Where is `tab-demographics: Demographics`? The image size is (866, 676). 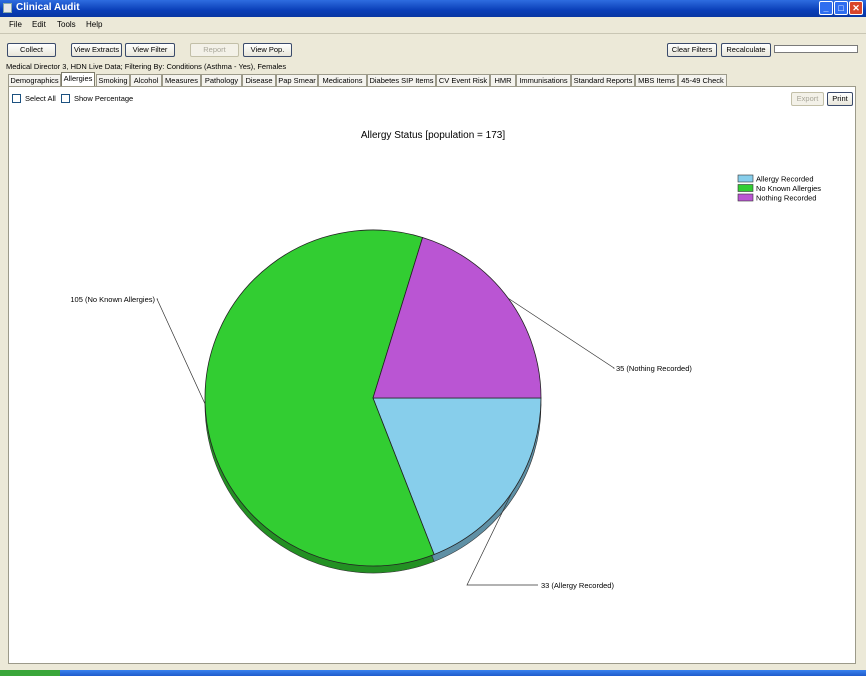 tab-demographics: Demographics is located at coordinates (34, 80).